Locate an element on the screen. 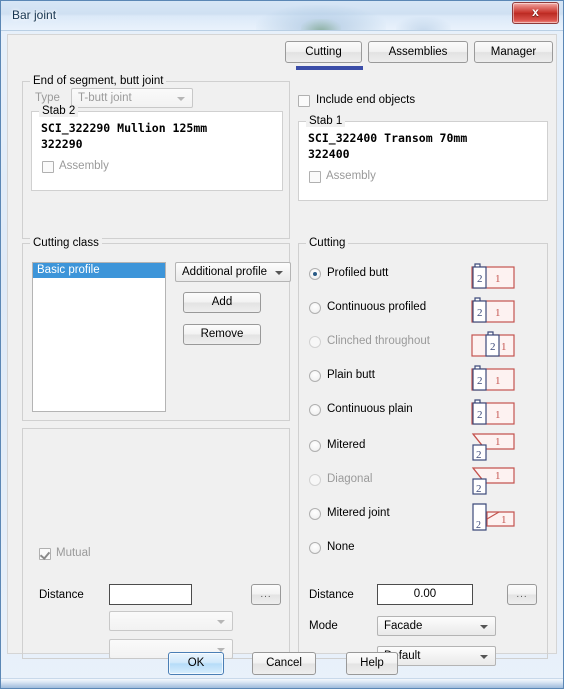  stab2-group-label: Stab 2 is located at coordinates (59, 111).